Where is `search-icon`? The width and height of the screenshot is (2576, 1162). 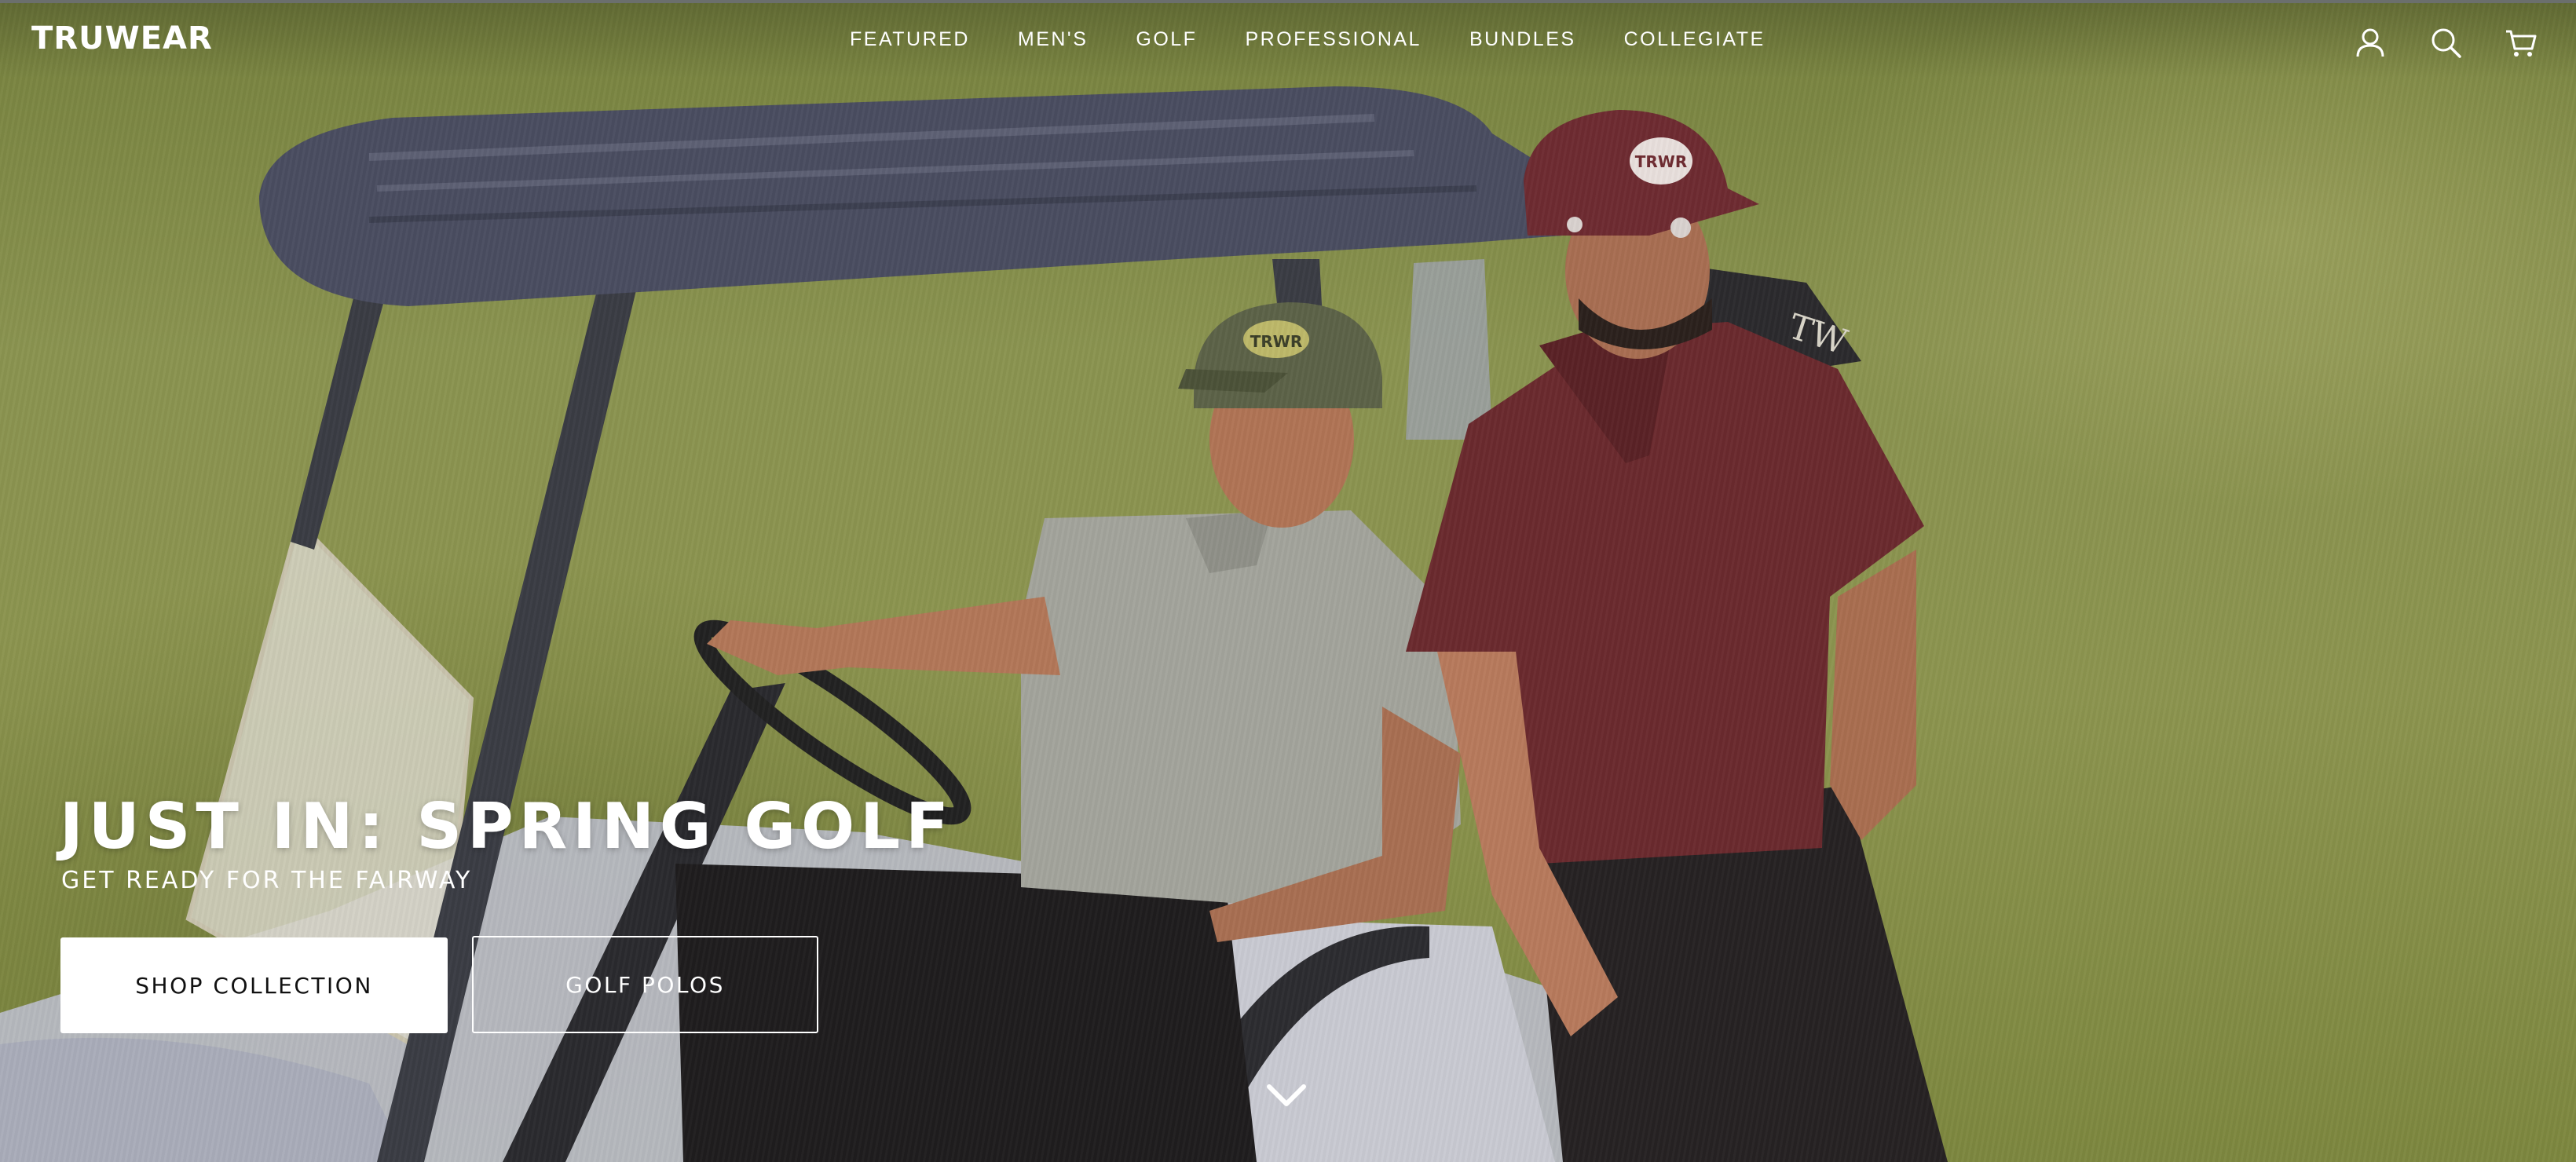
search-icon is located at coordinates (2445, 42).